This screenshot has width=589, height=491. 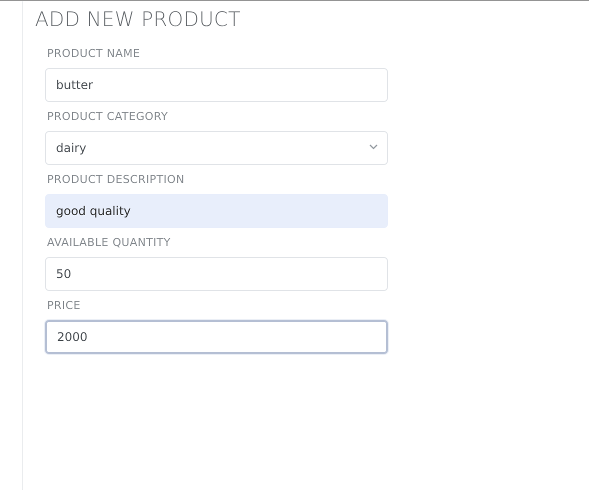 What do you see at coordinates (64, 305) in the screenshot?
I see `field-label: PRICE` at bounding box center [64, 305].